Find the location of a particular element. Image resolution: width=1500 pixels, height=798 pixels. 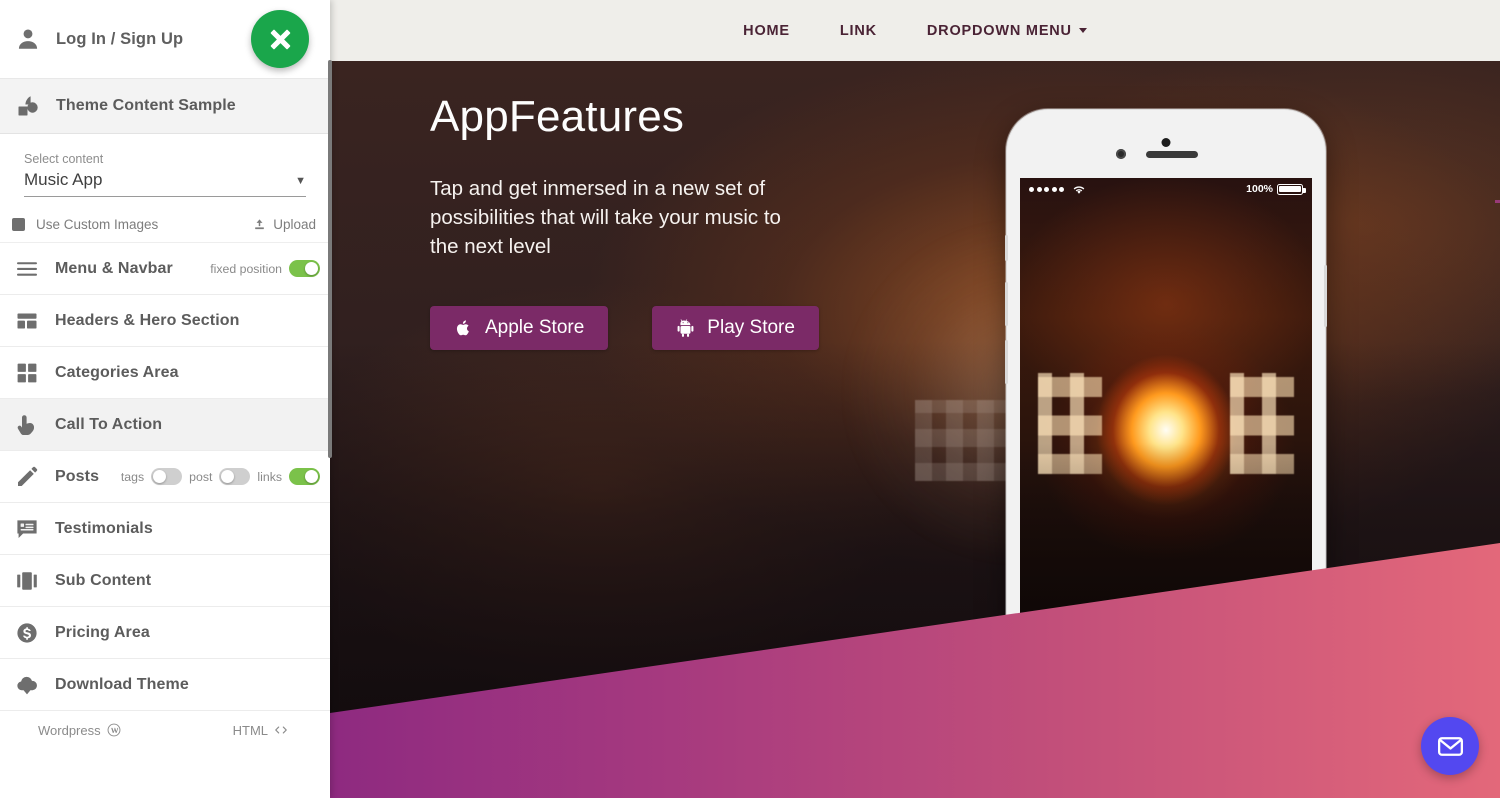

chevron-down-icon: ▼ is located at coordinates (300, 181).